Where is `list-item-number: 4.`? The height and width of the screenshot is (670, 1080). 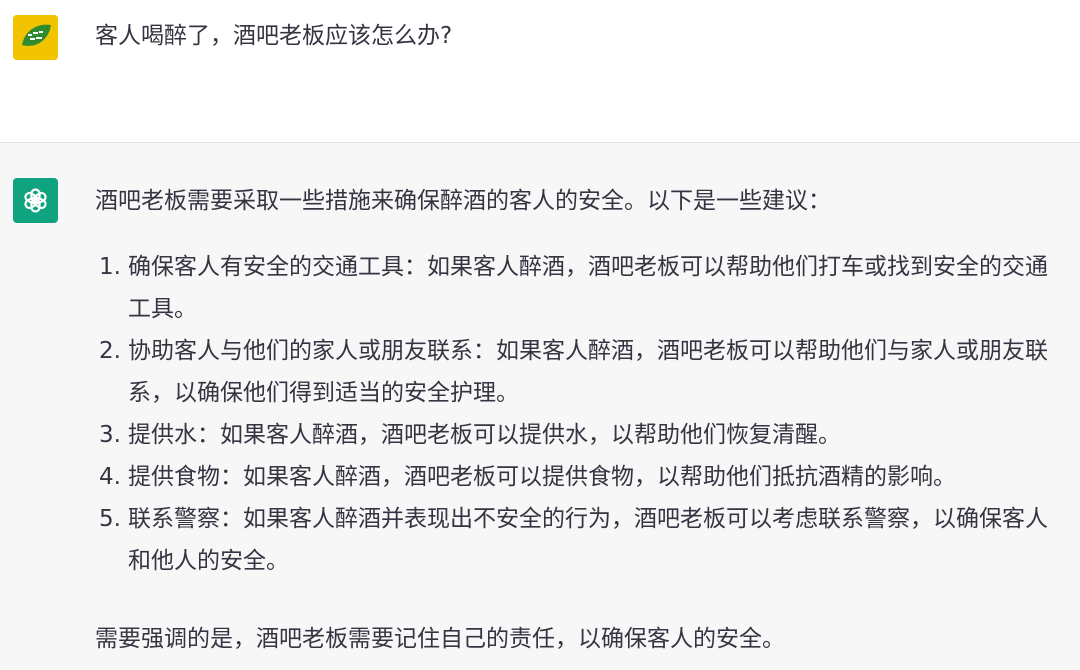
list-item-number: 4. is located at coordinates (110, 477).